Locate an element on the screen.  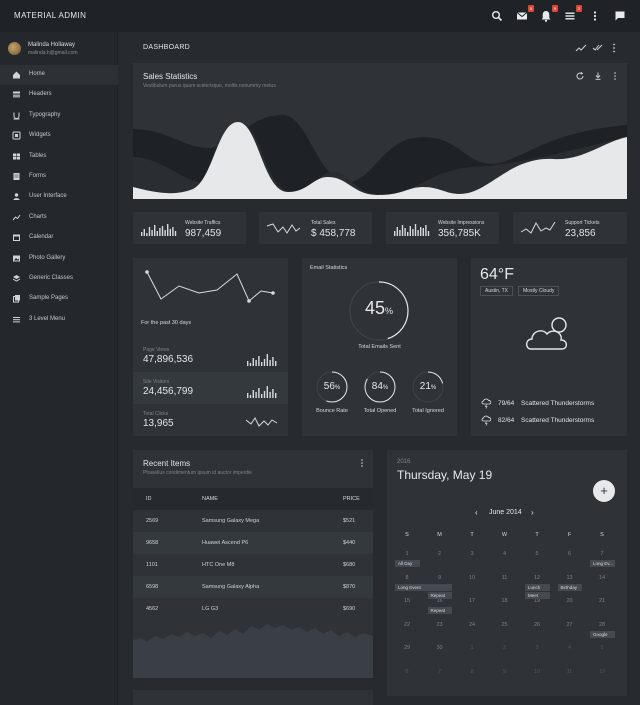
more-vert-icon is located at coordinates (595, 16).